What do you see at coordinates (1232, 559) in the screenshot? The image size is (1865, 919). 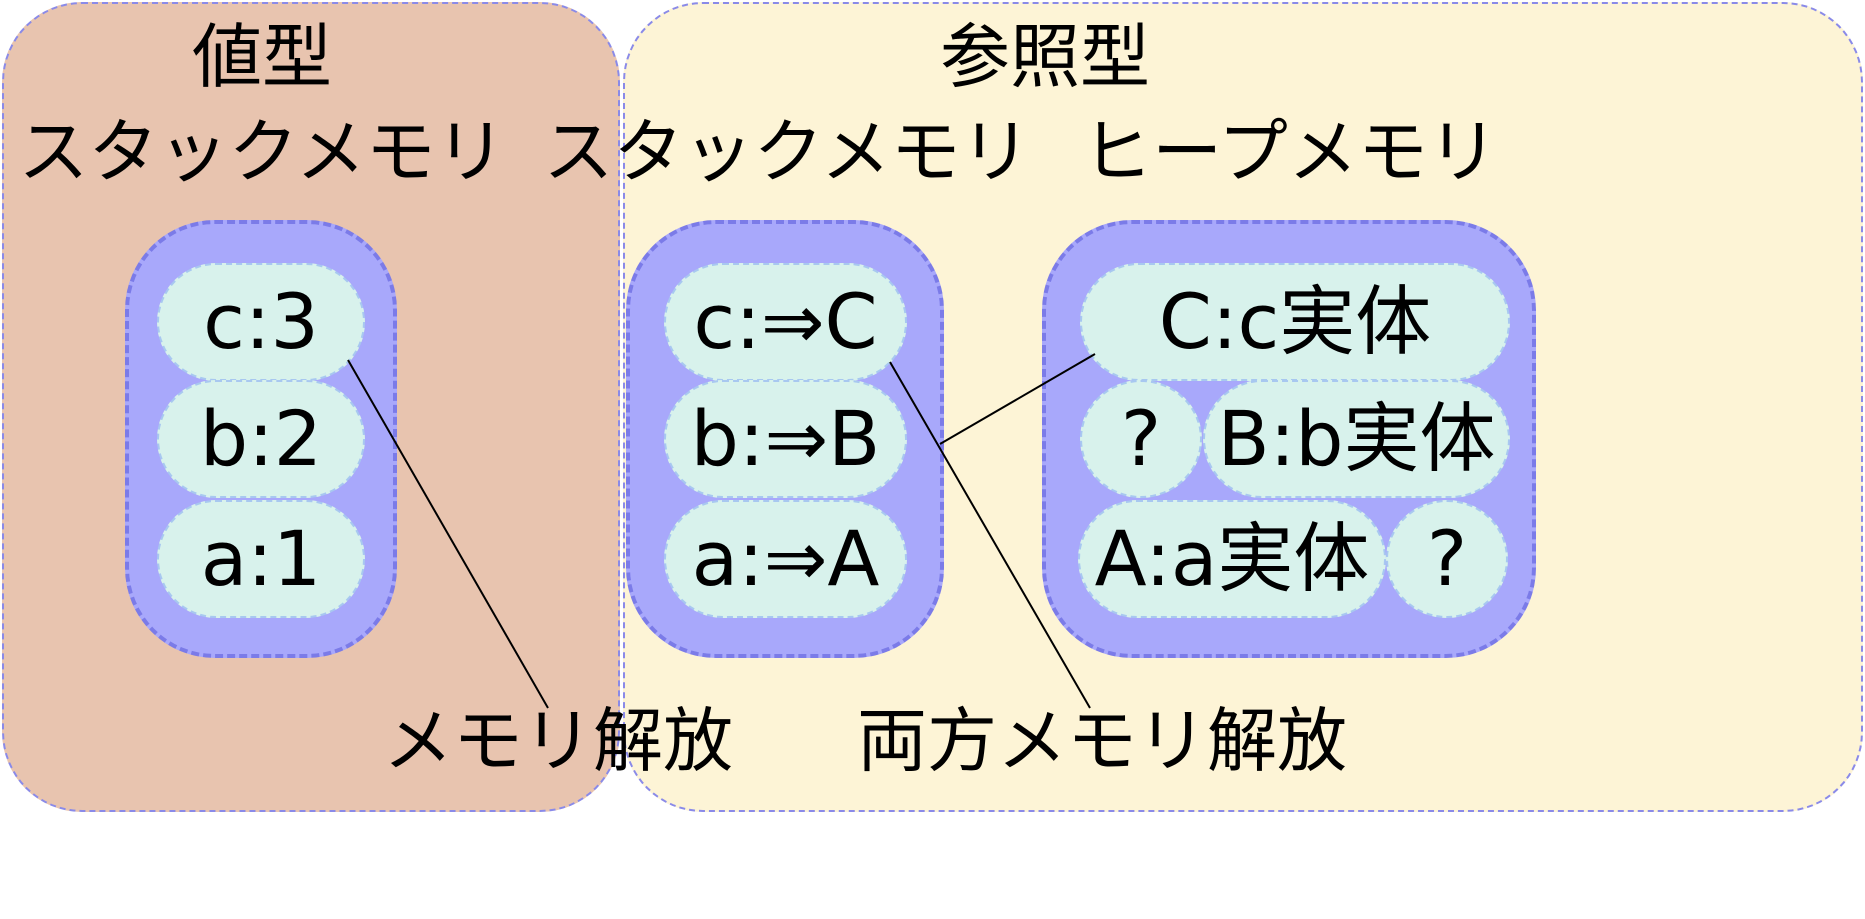 I see `heap-item-a: A:a実体` at bounding box center [1232, 559].